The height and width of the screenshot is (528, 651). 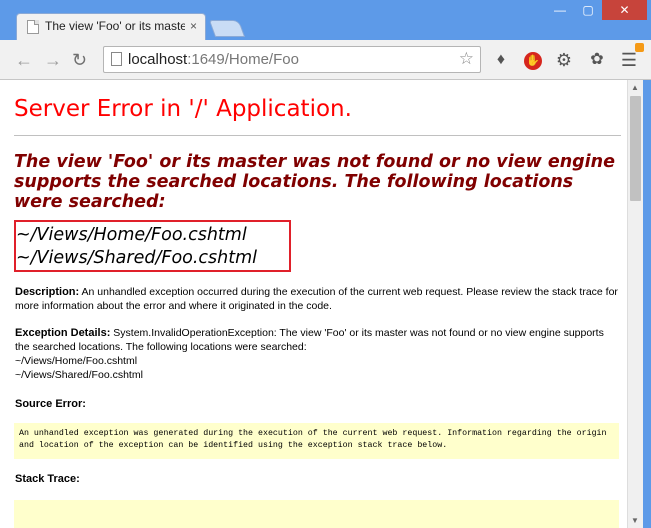 What do you see at coordinates (624, 10) in the screenshot?
I see `close-window-button: ✕` at bounding box center [624, 10].